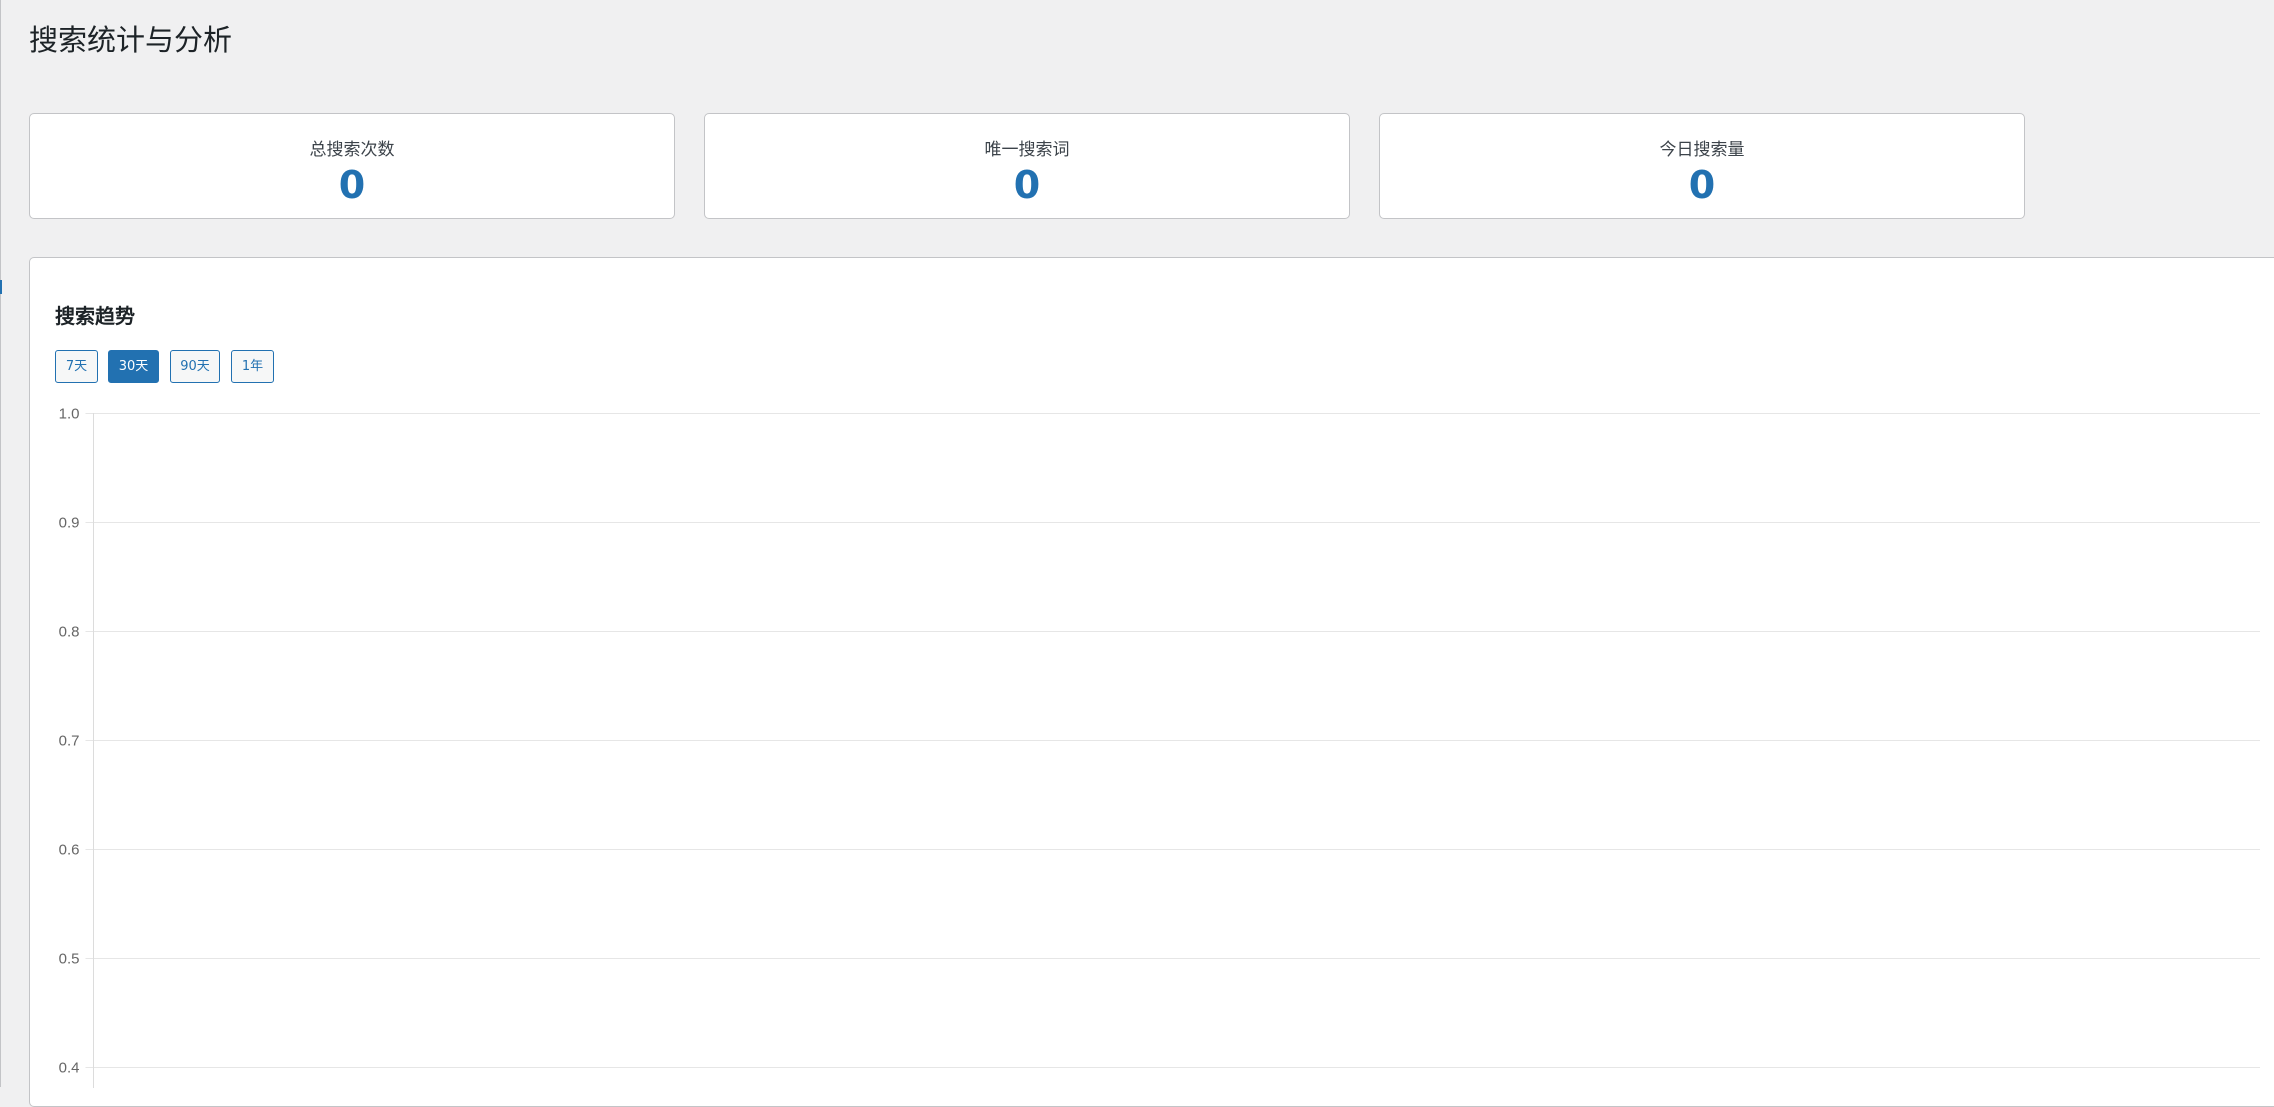  I want to click on chart-y-tick-labels: 1.0 0.9 0.8 0.7 0.6 0.5 0.4, so click(69, 741).